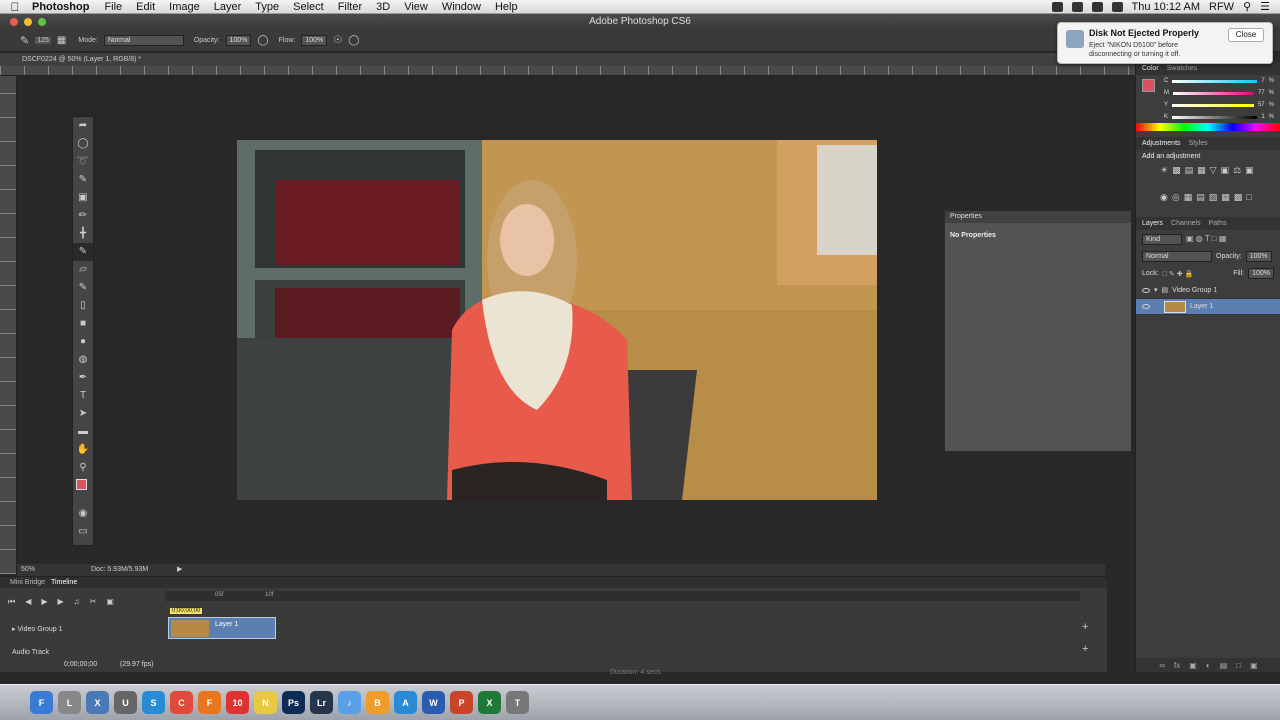 This screenshot has width=1280, height=720. I want to click on tab-adjustments: Adjustments, so click(1161, 143).